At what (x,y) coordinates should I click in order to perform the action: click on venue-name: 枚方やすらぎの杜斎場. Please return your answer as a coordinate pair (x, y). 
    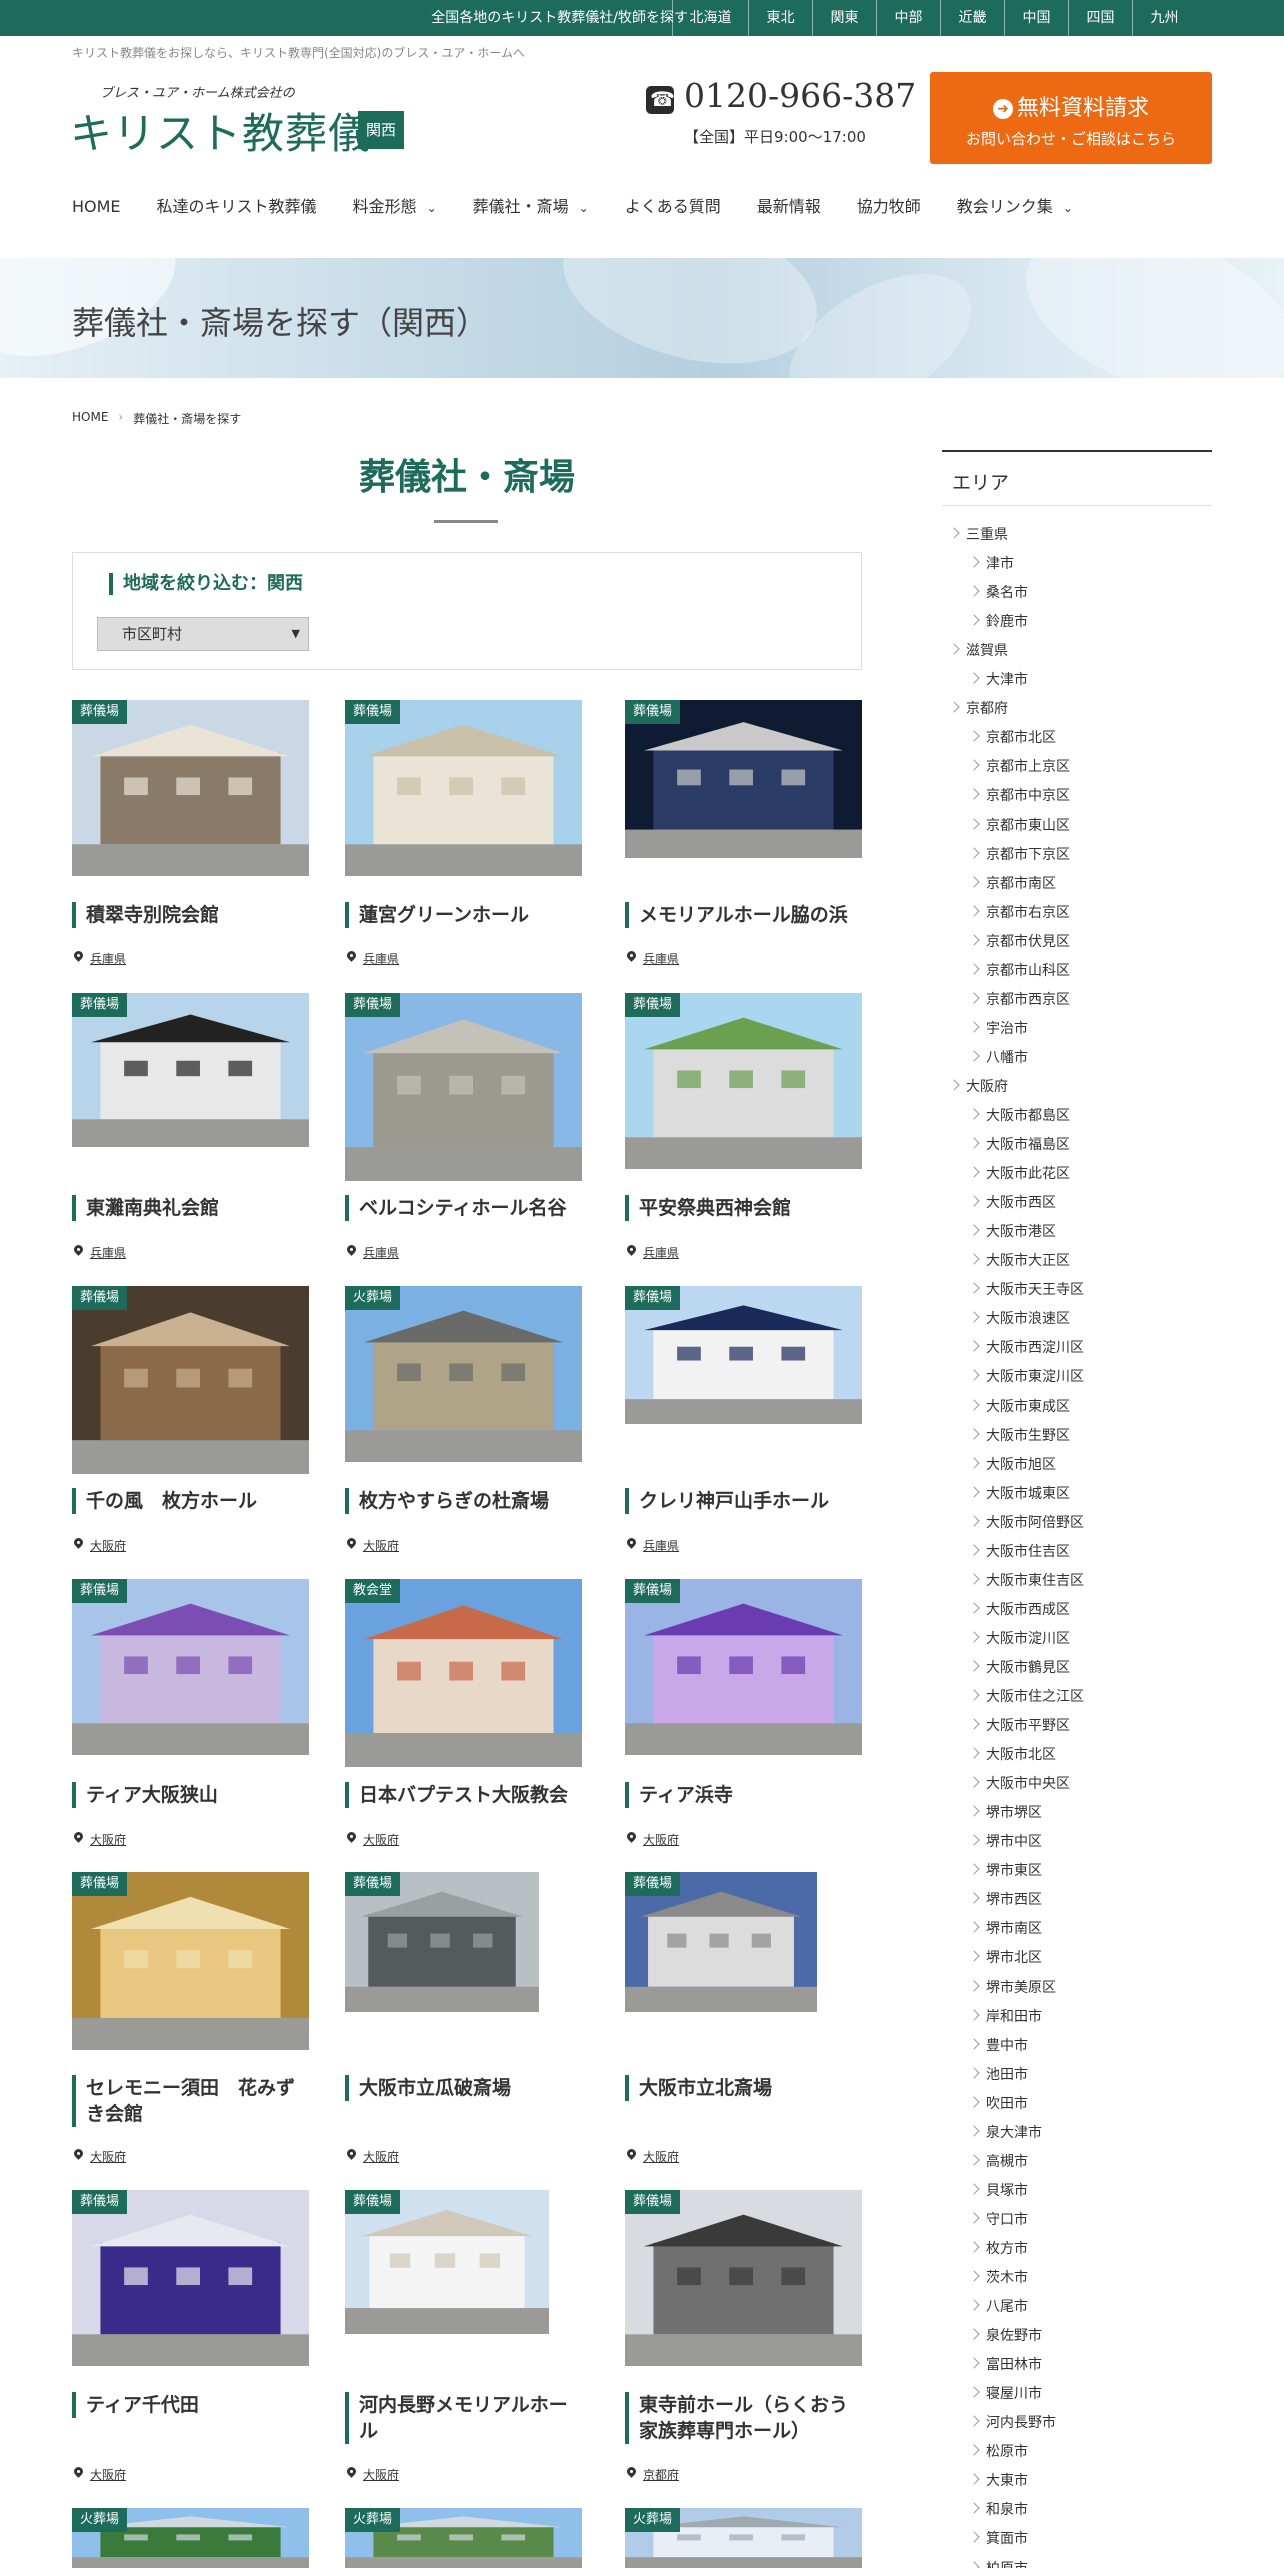
    Looking at the image, I should click on (463, 1501).